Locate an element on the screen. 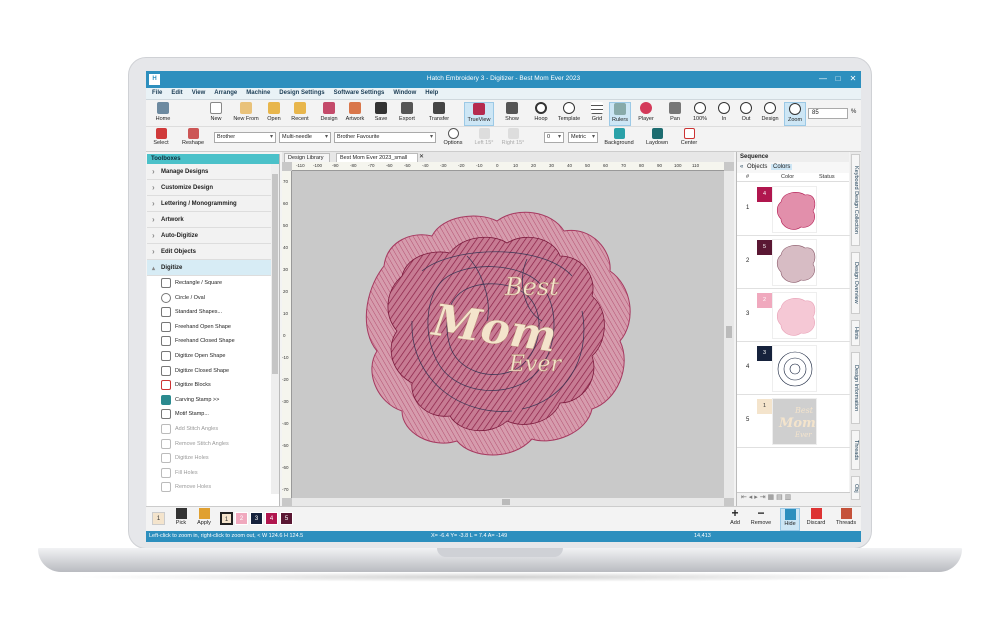 The image size is (1000, 638). menu-arrange: Arrange is located at coordinates (224, 92).